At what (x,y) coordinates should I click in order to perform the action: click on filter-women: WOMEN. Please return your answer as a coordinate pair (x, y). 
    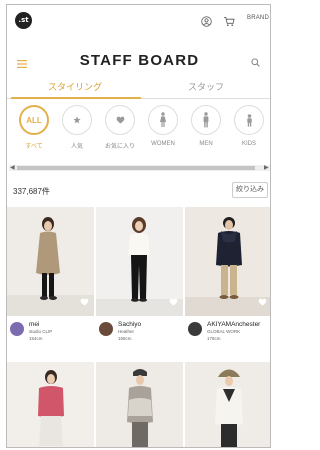
    Looking at the image, I should click on (163, 126).